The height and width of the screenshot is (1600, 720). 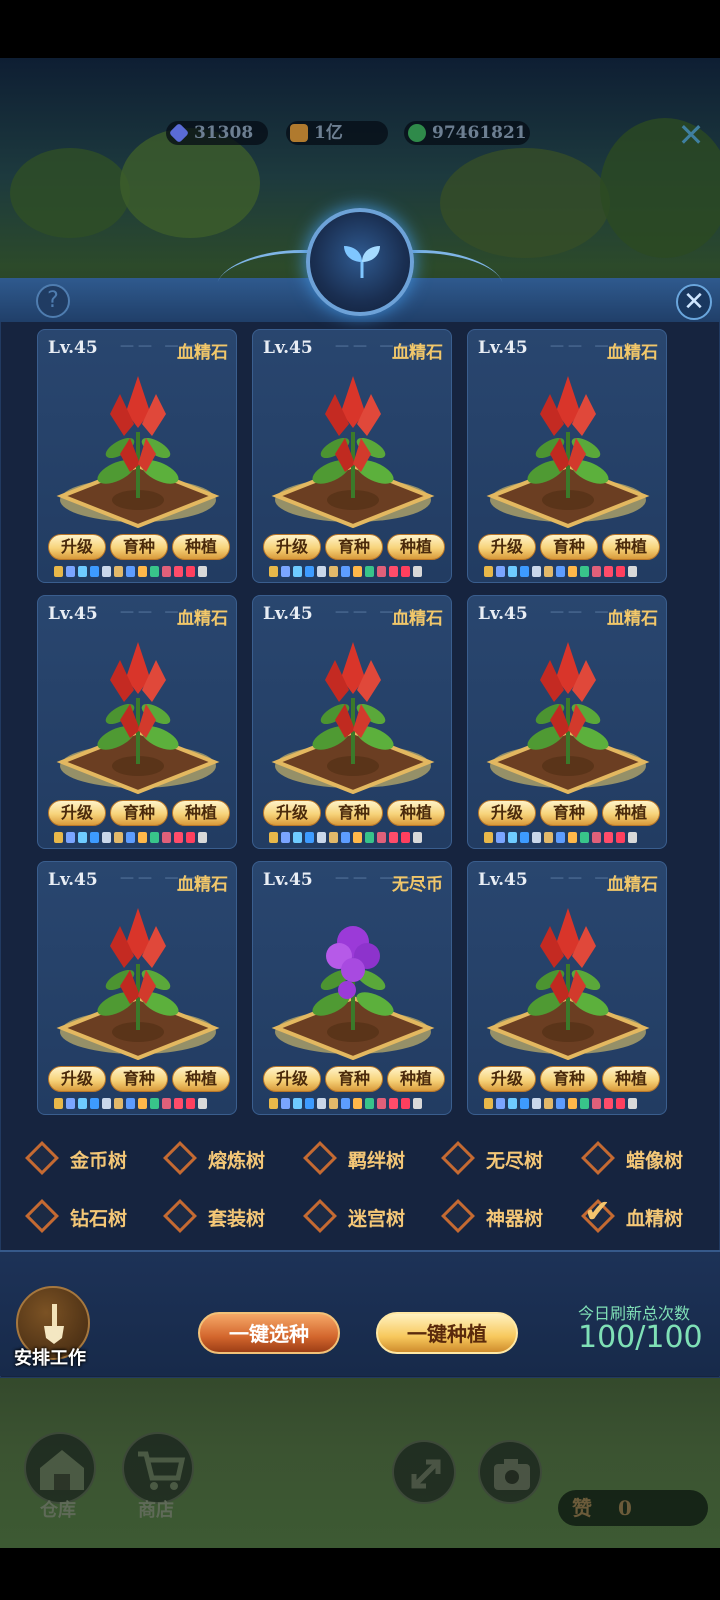 I want to click on tree-filter: 熔炼树, so click(x=228, y=1158).